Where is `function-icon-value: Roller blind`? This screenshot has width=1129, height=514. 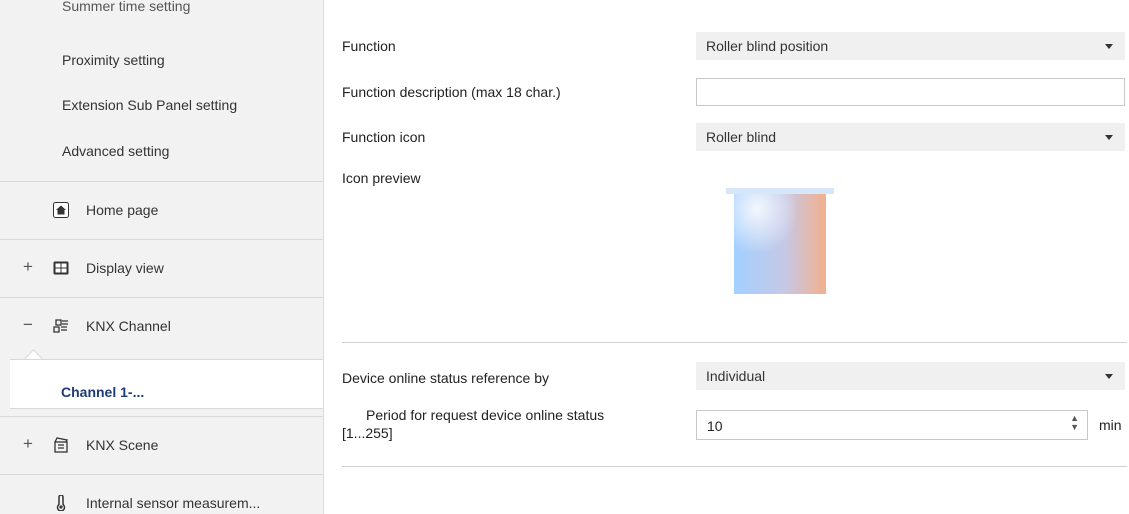
function-icon-value: Roller blind is located at coordinates (741, 137).